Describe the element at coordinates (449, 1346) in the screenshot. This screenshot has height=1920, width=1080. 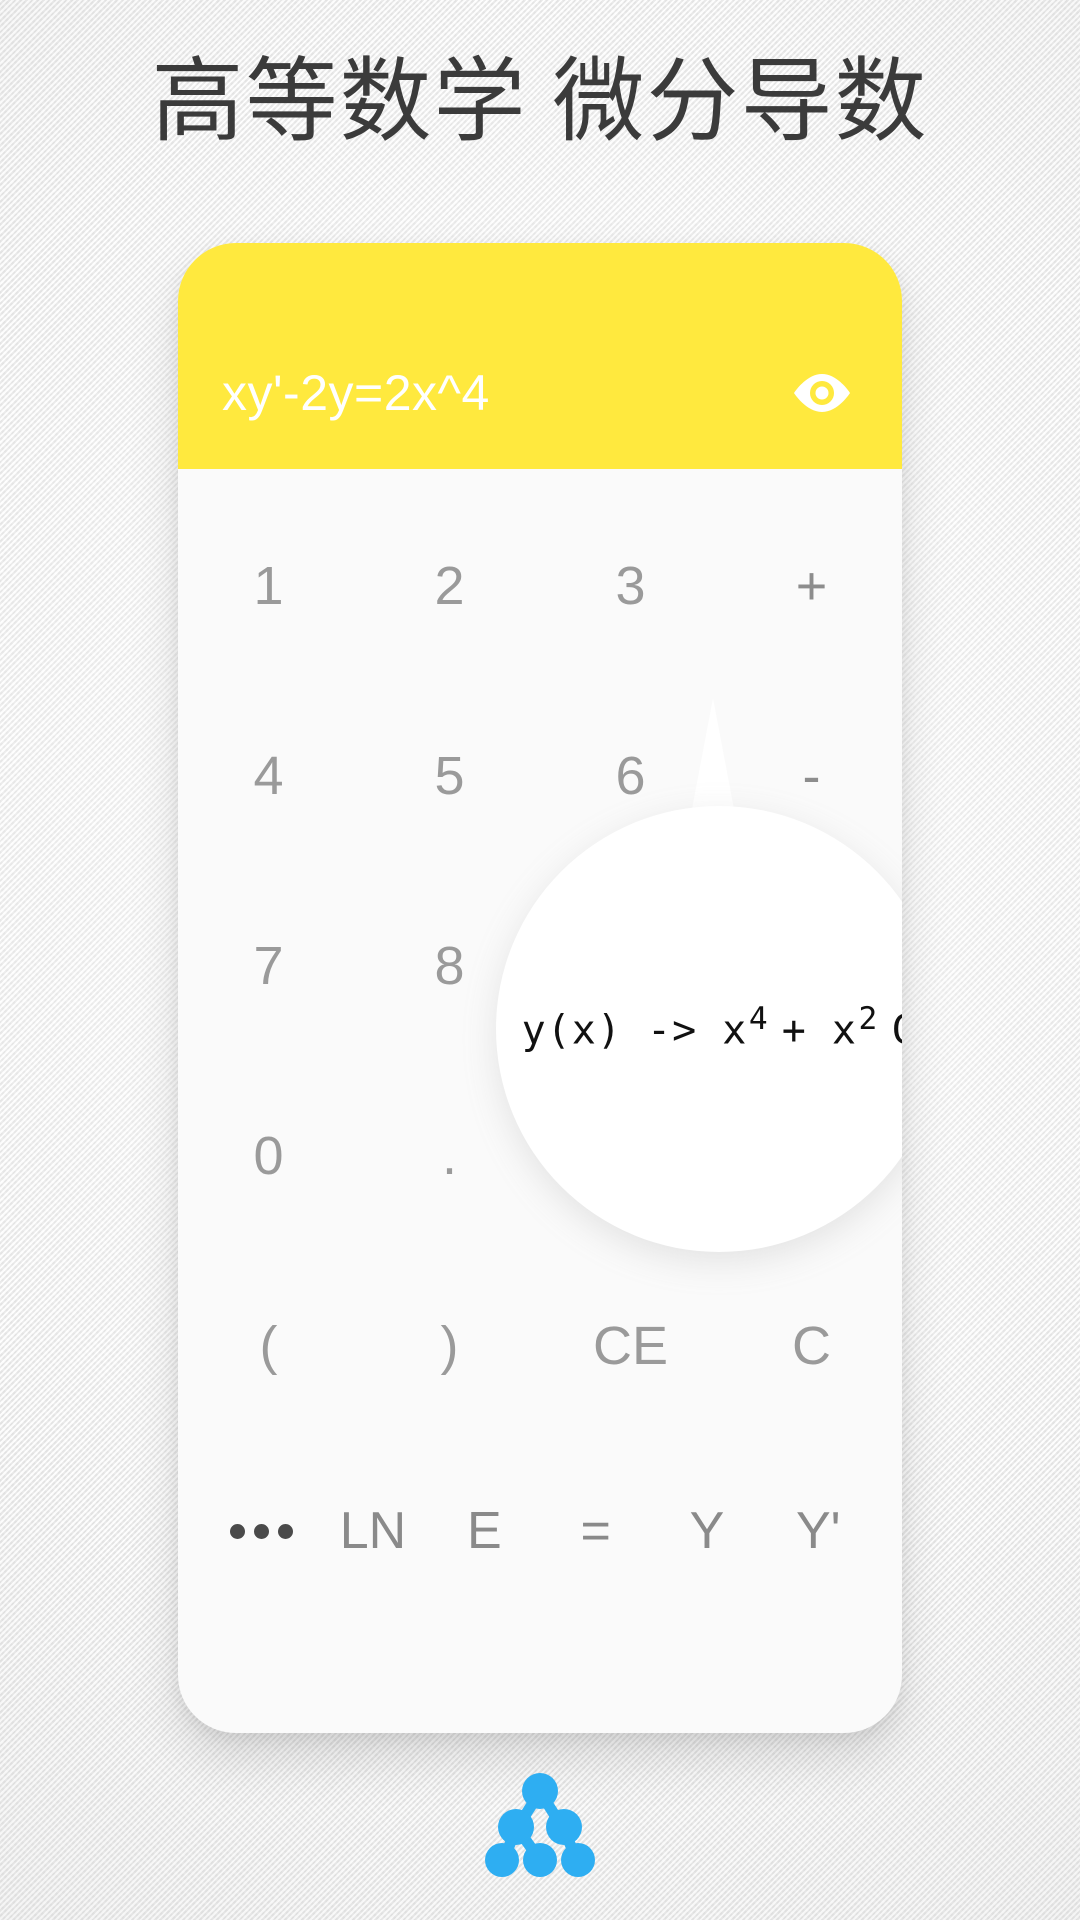
I see `key-paren-close: )` at that location.